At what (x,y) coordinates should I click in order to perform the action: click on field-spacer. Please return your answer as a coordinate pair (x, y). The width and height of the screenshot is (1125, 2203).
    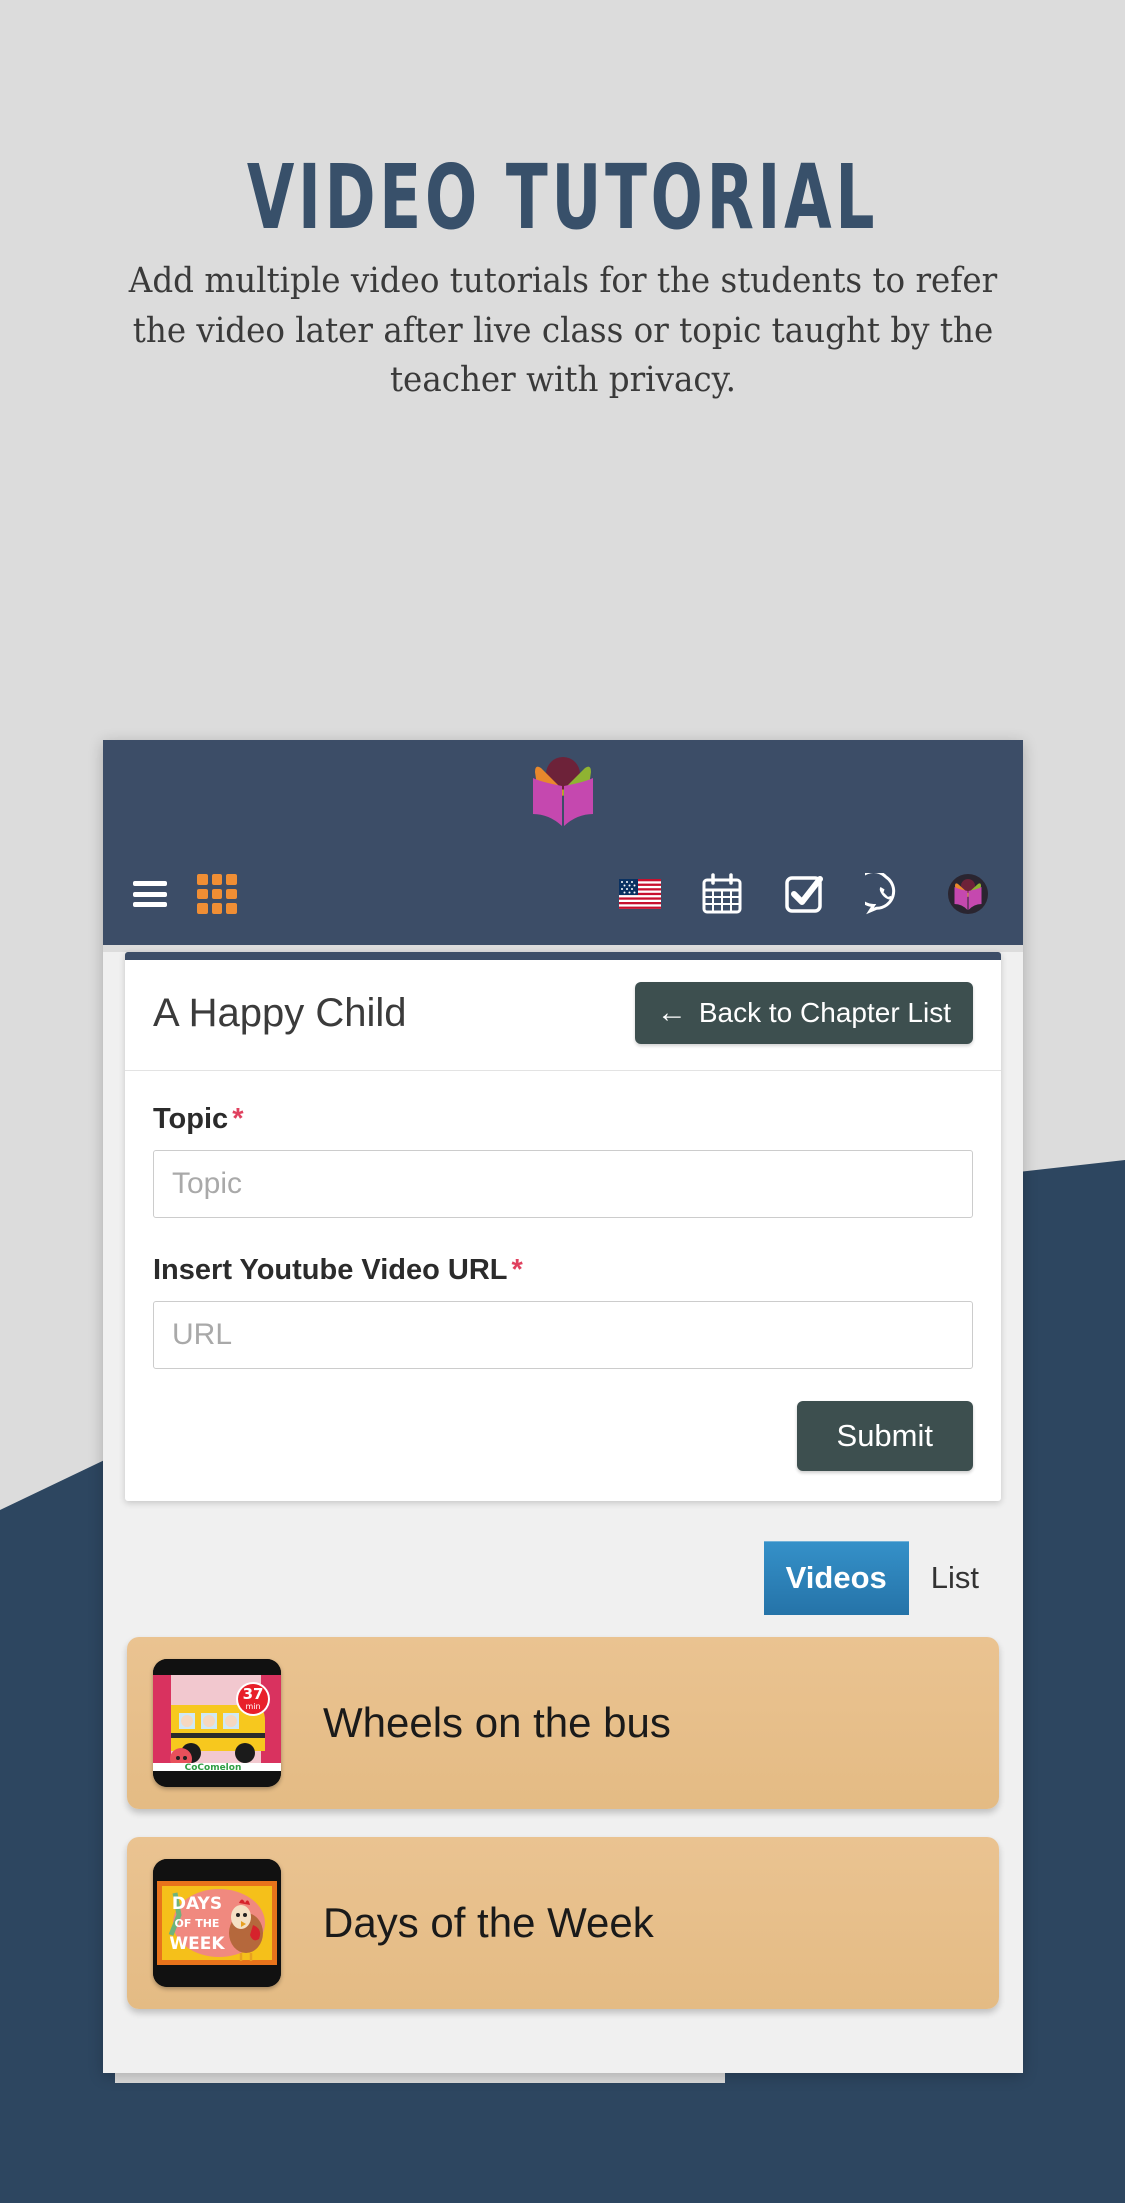
    Looking at the image, I should click on (563, 1232).